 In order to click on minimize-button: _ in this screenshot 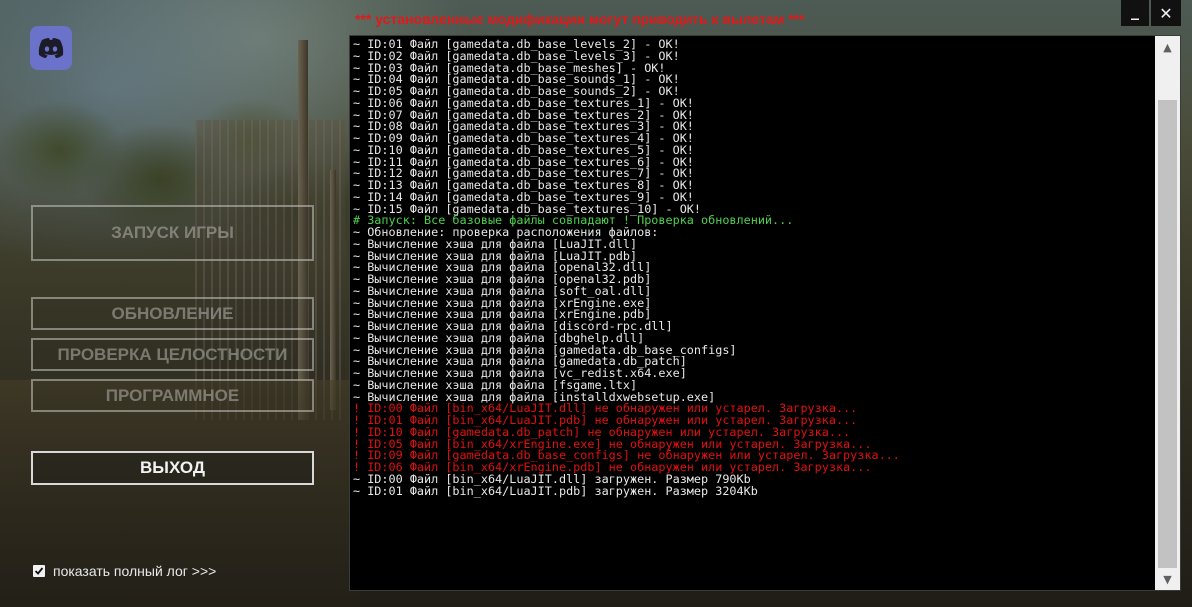, I will do `click(1135, 13)`.